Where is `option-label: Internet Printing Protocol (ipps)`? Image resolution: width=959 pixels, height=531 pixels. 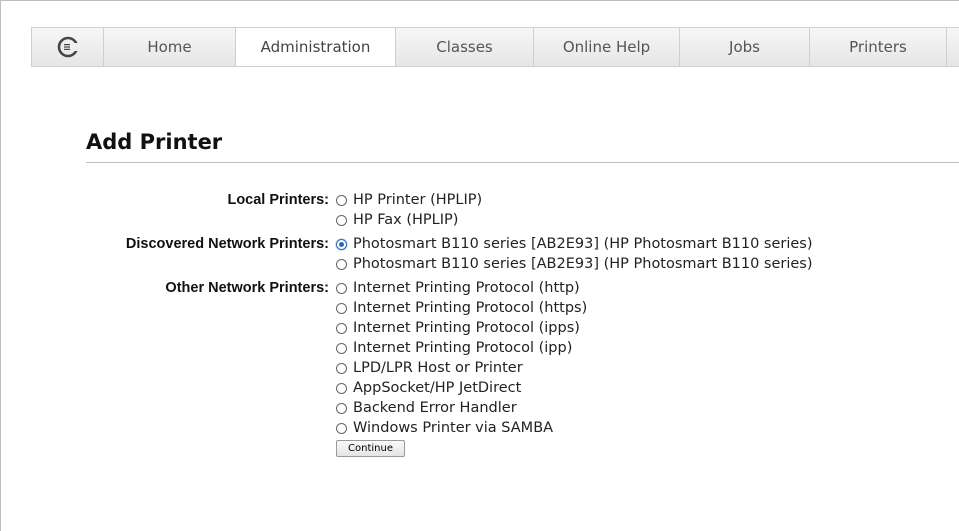 option-label: Internet Printing Protocol (ipps) is located at coordinates (466, 328).